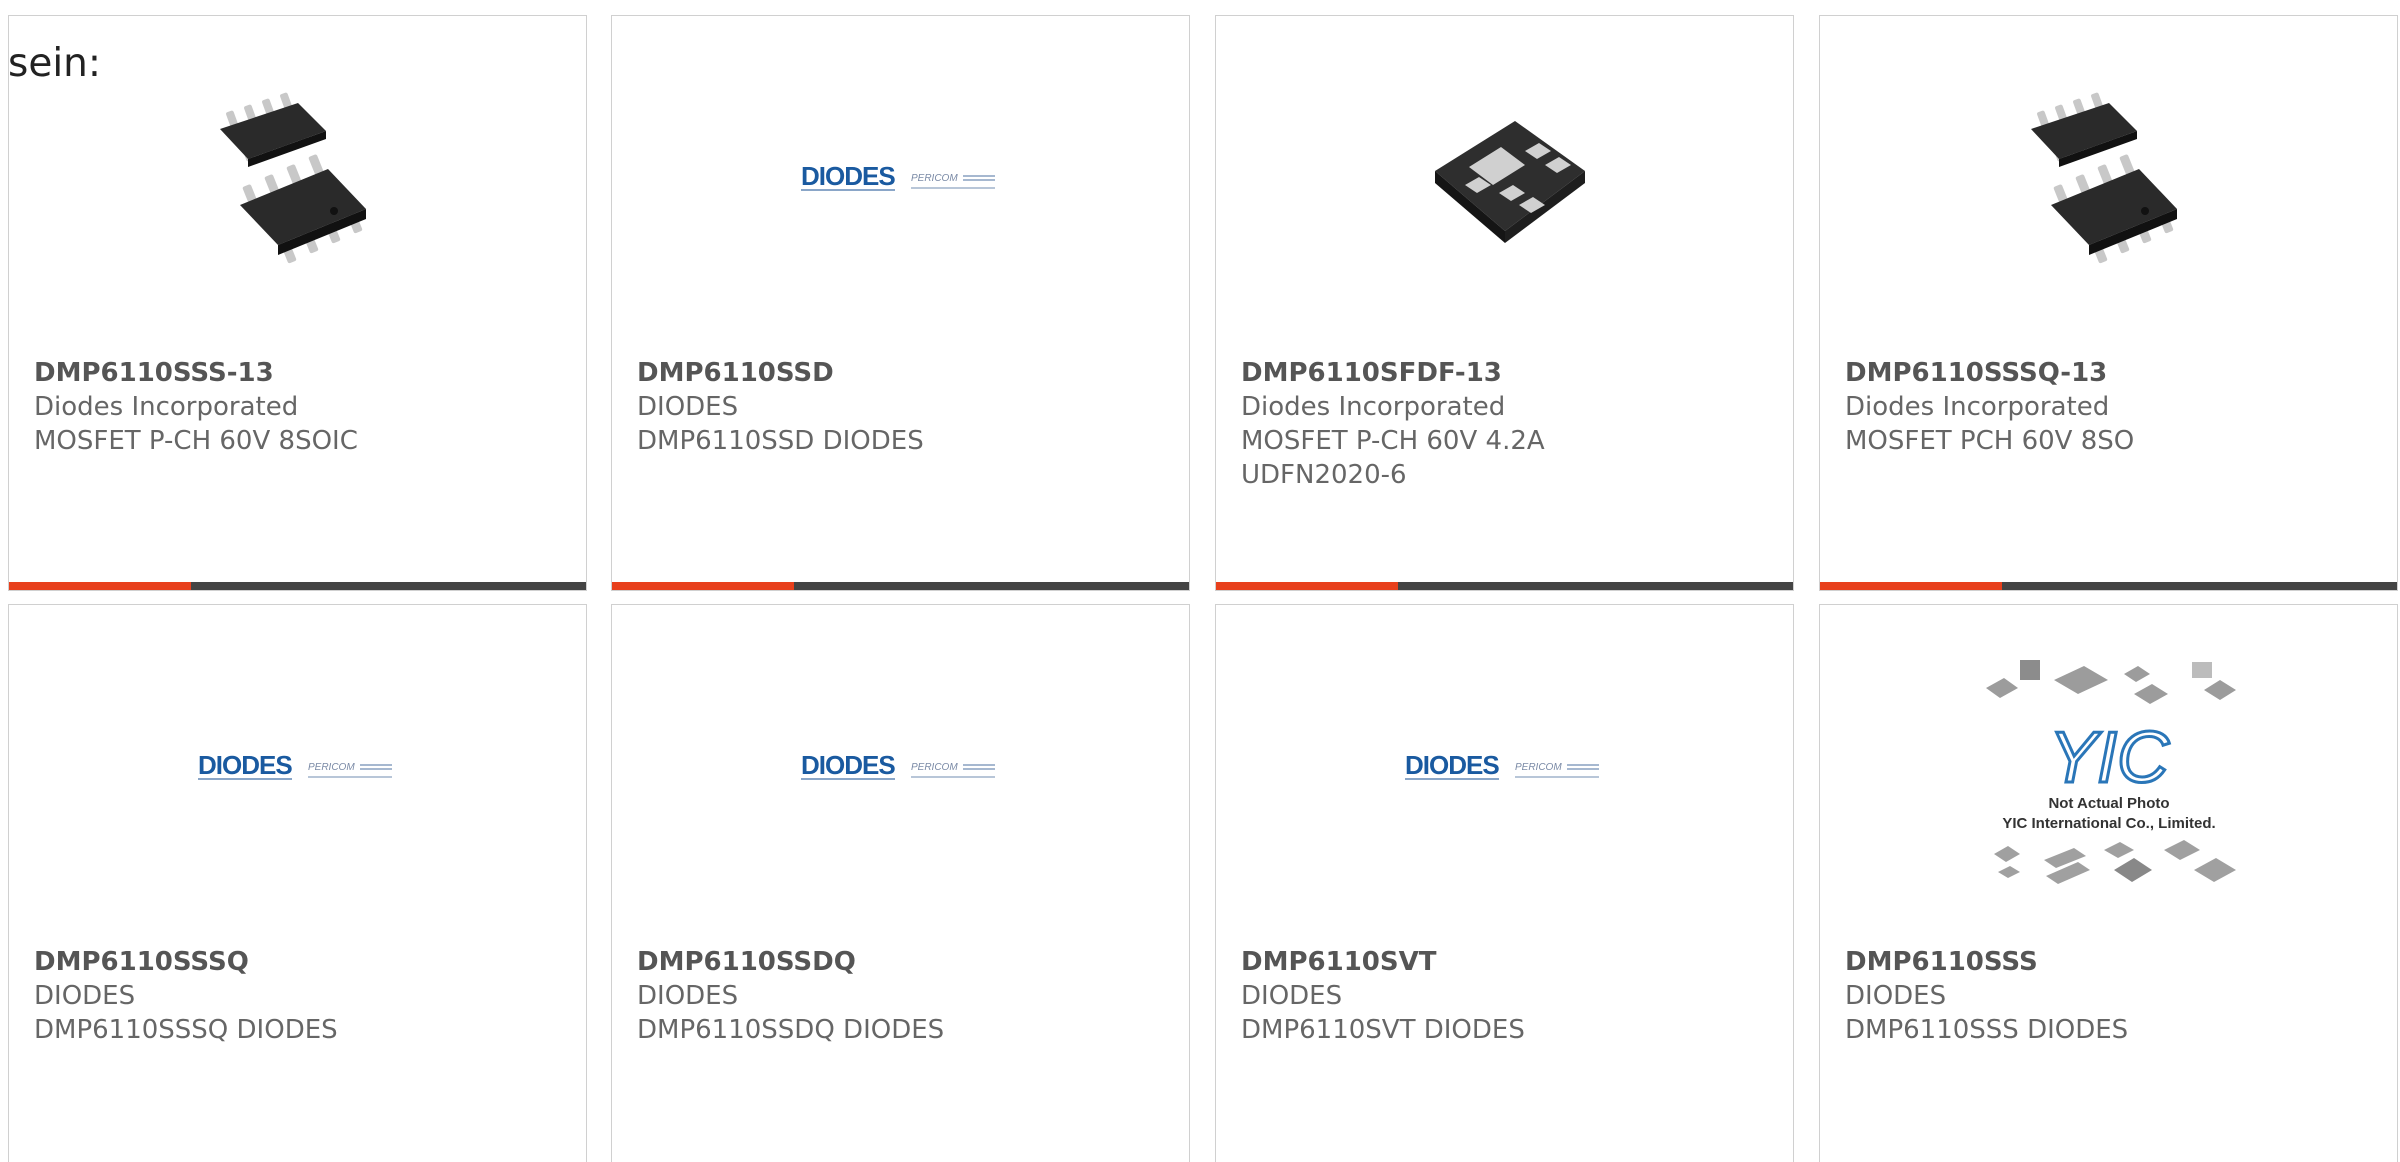 This screenshot has width=2400, height=1162. What do you see at coordinates (186, 1030) in the screenshot?
I see `description: DMP6110SSSQ DIODES` at bounding box center [186, 1030].